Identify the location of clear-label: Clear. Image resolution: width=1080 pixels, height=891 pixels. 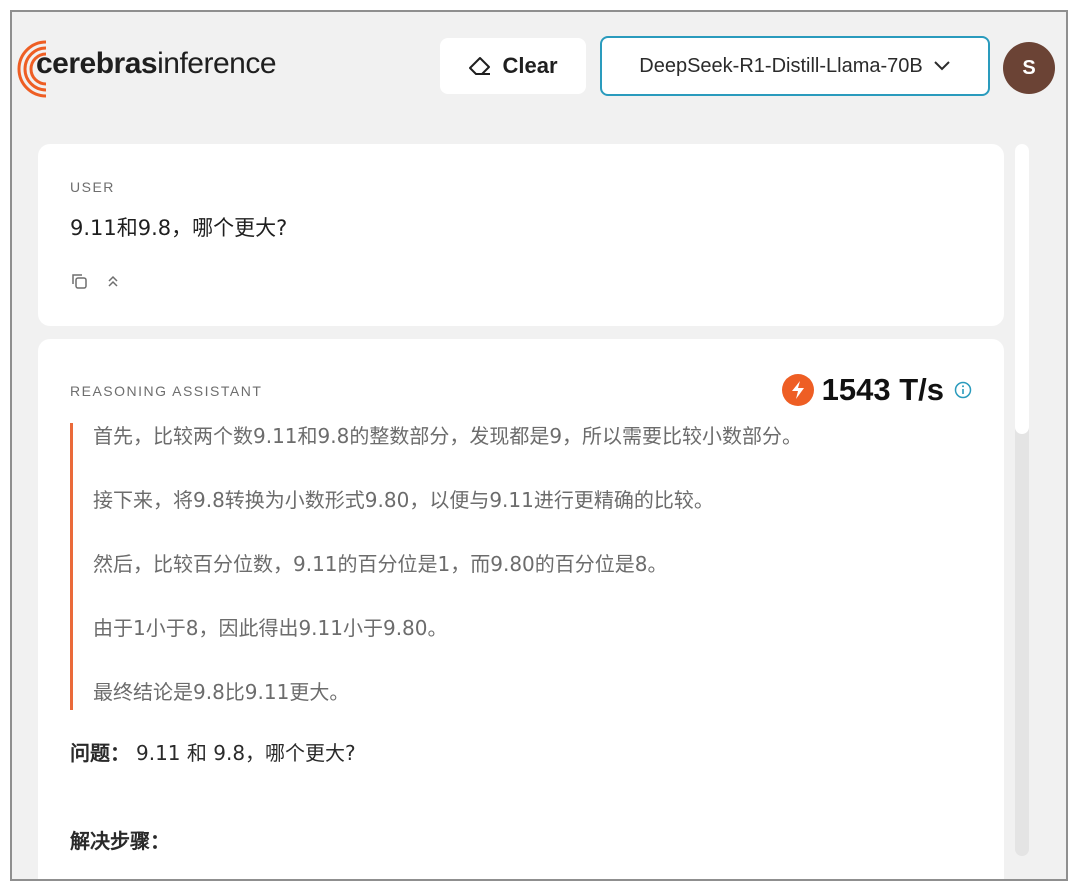
(530, 65).